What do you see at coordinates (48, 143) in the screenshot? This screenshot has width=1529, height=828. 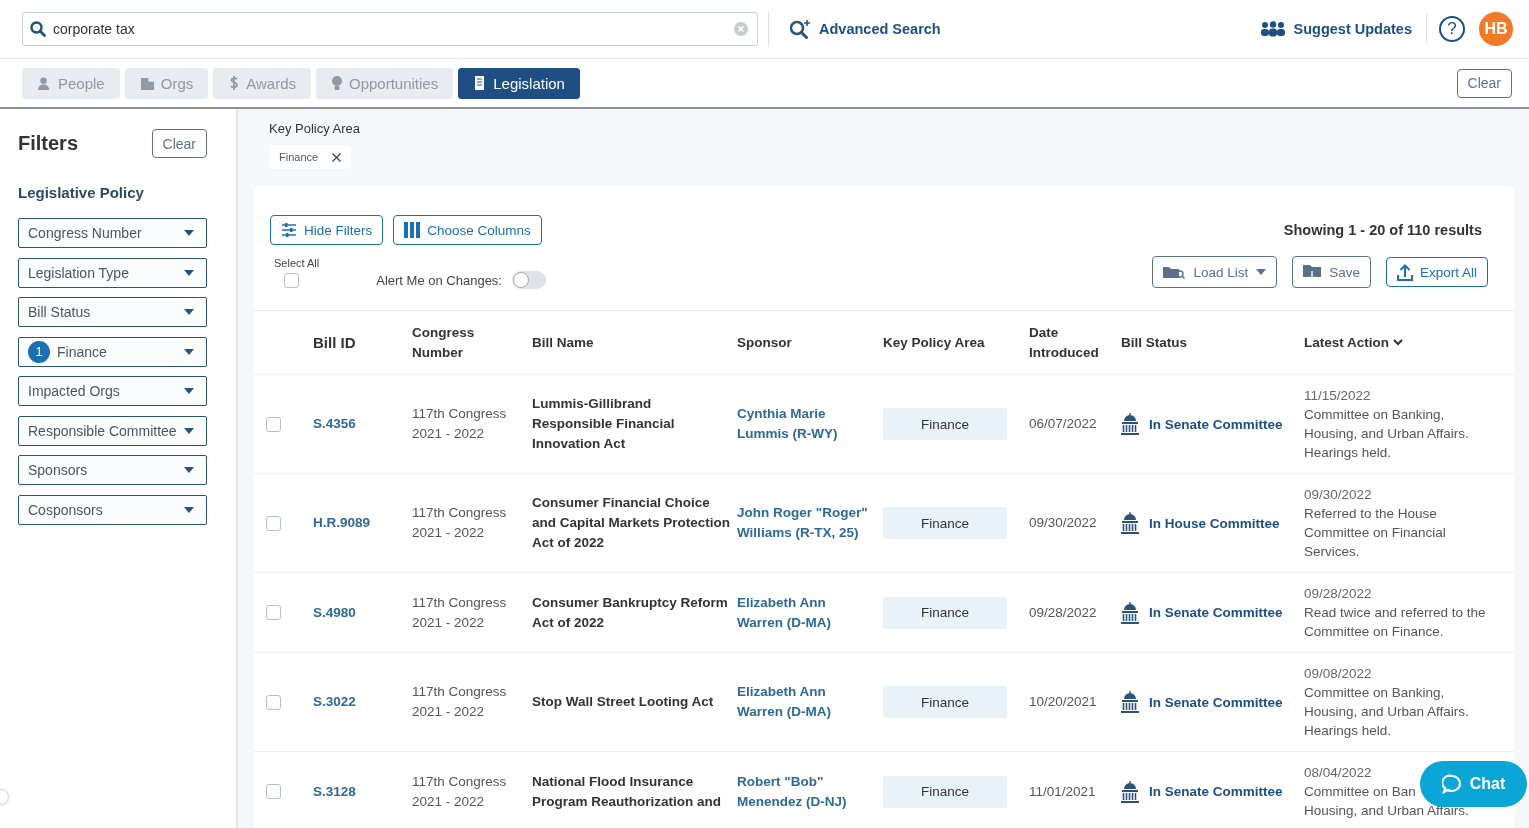 I see `filters-title: Filters` at bounding box center [48, 143].